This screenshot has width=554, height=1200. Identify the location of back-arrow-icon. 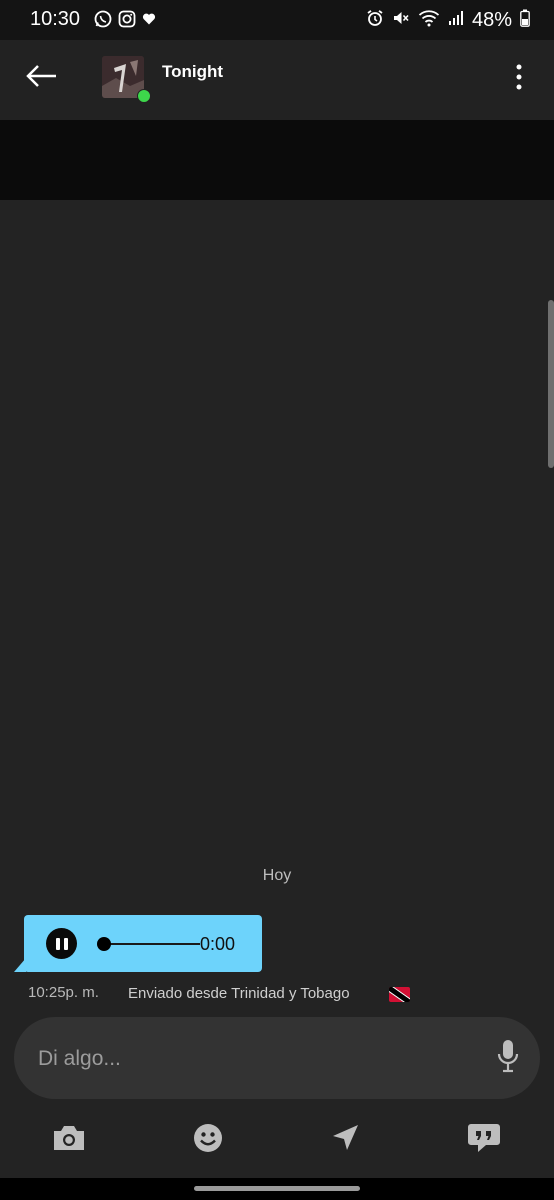
(42, 78).